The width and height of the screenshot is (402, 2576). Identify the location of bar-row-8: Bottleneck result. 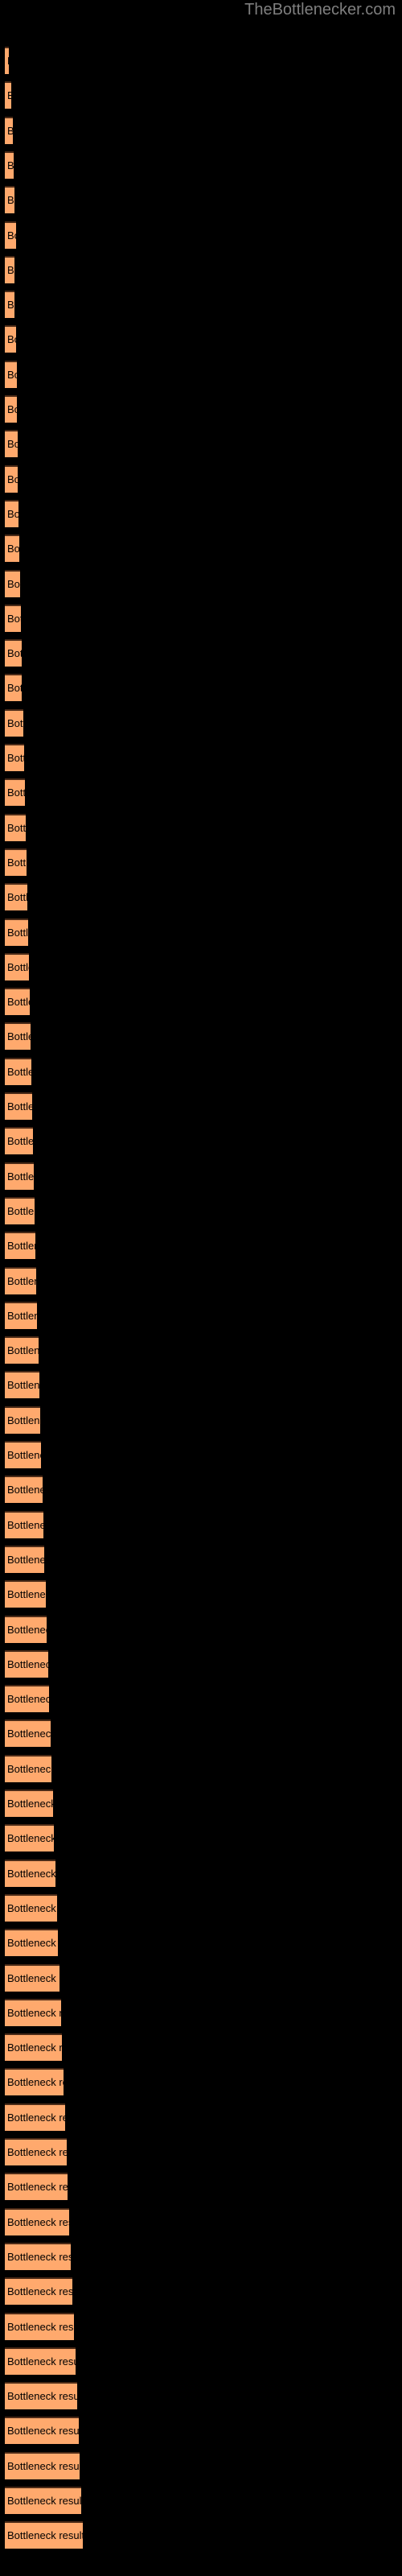
(9, 305).